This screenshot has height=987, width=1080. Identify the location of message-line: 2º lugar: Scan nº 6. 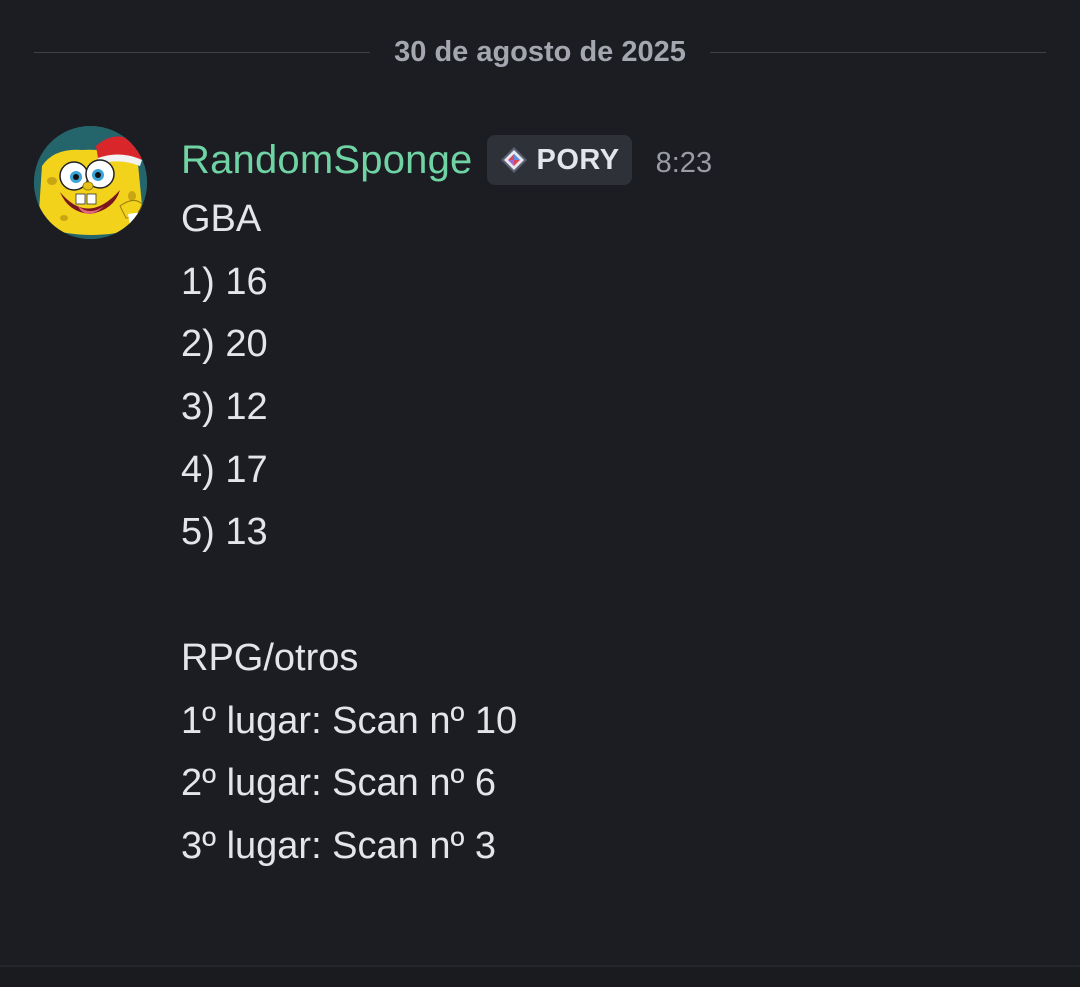
(339, 783).